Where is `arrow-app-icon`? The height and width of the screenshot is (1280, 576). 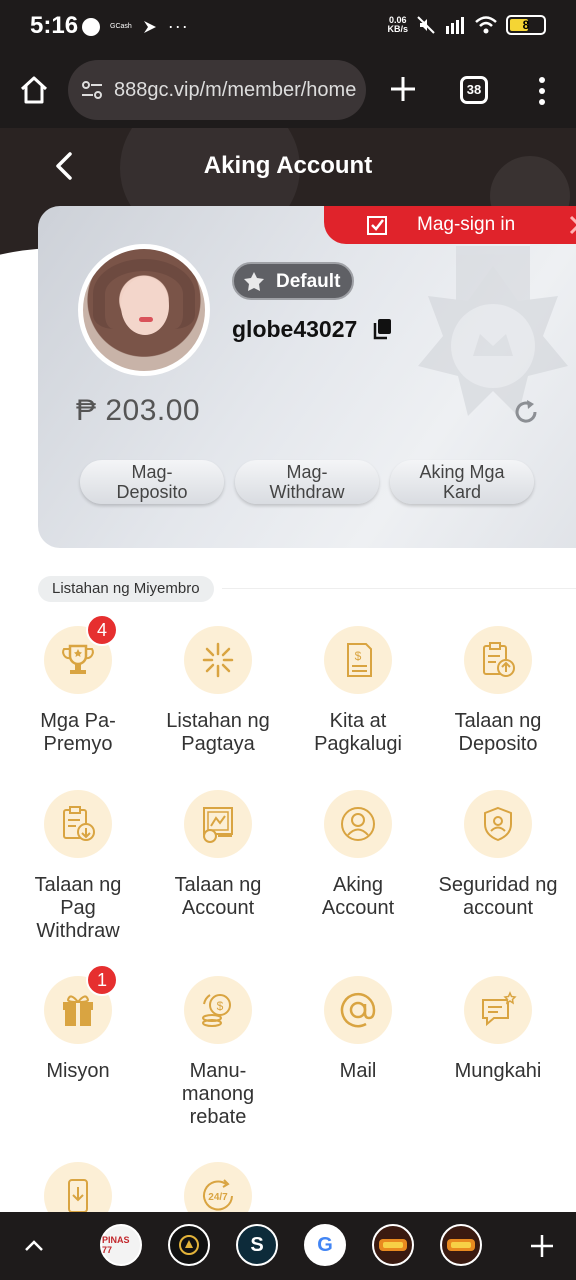 arrow-app-icon is located at coordinates (149, 26).